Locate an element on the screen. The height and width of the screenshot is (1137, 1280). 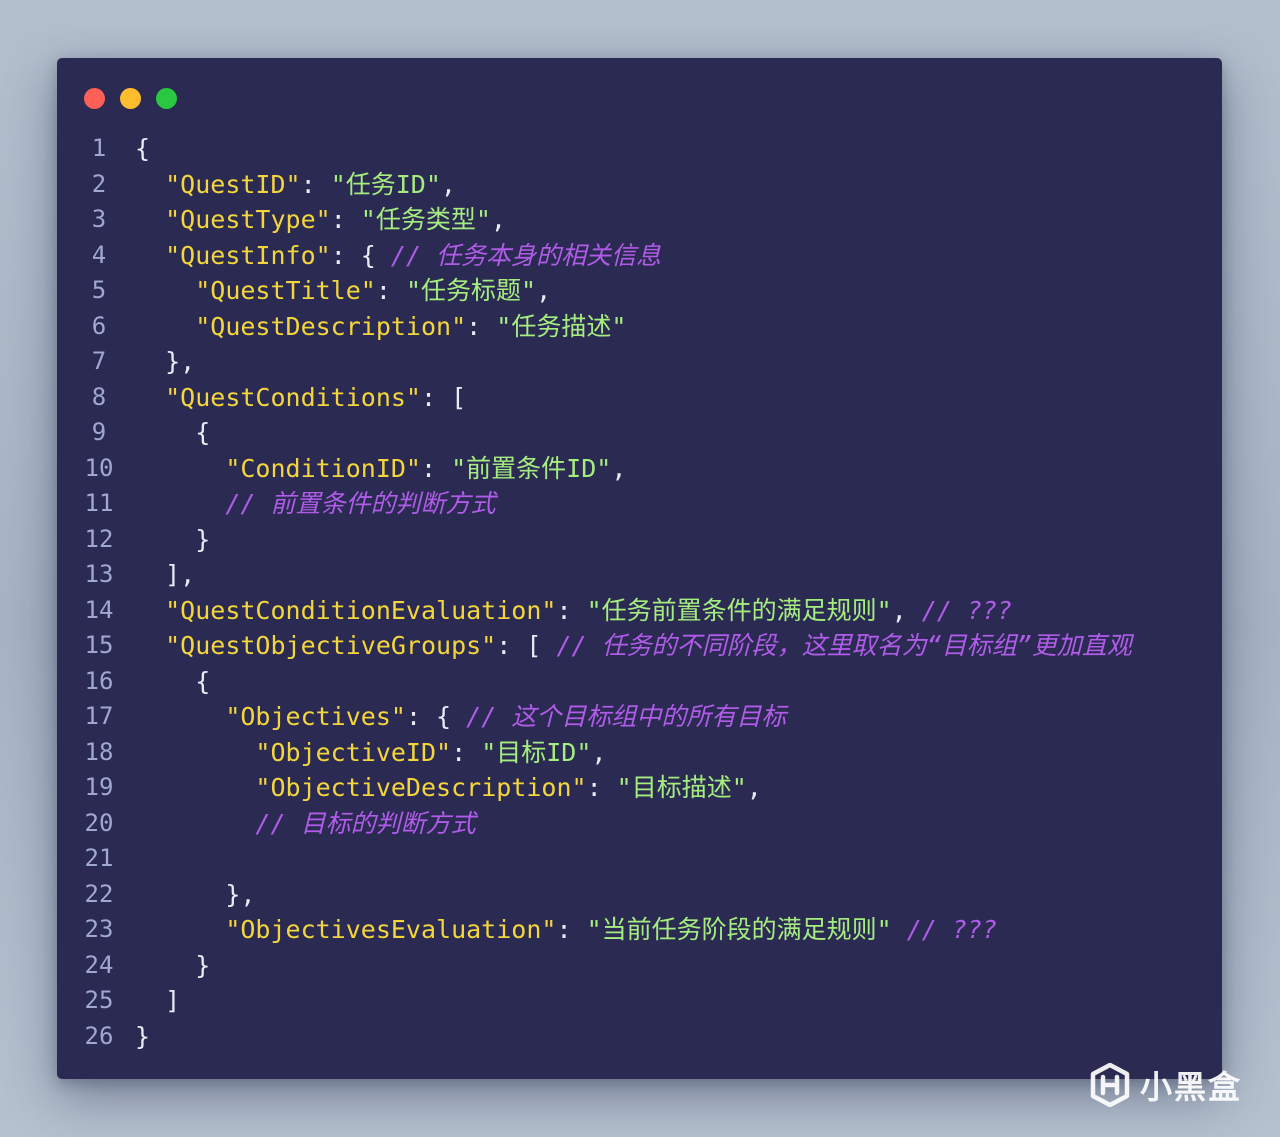
json-string: "目标ID" is located at coordinates (536, 752).